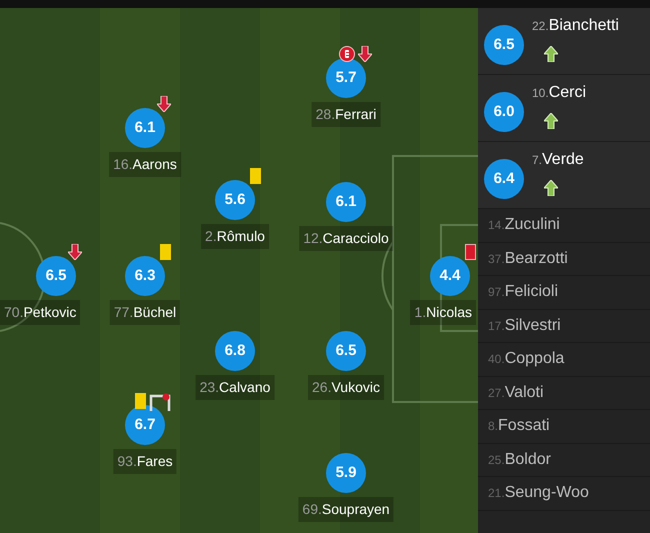 Image resolution: width=650 pixels, height=533 pixels. I want to click on player-name: 10.Cerci, so click(559, 93).